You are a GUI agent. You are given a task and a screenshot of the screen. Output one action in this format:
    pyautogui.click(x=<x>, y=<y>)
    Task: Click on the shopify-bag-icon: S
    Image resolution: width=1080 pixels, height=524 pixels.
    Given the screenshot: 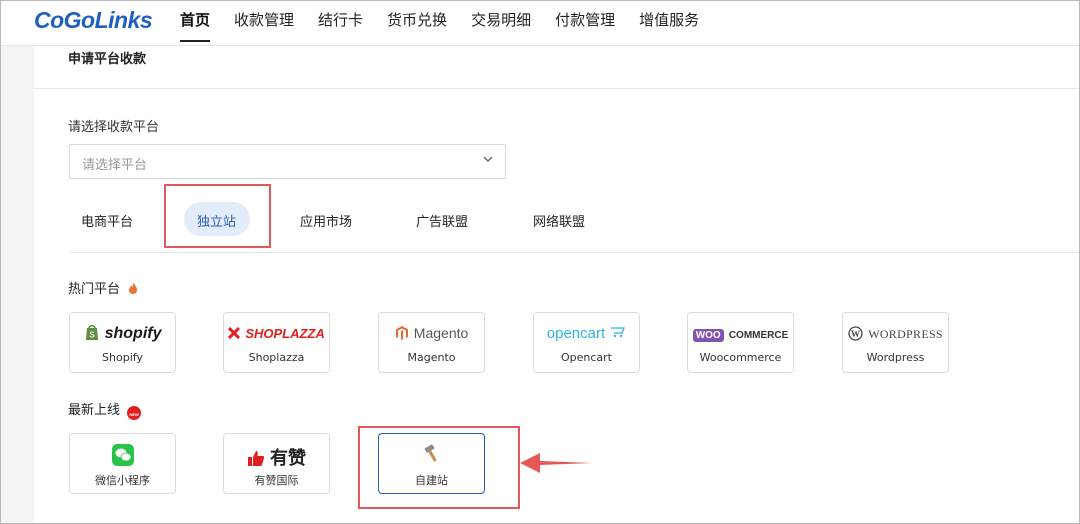 What is the action you would take?
    pyautogui.click(x=91, y=332)
    